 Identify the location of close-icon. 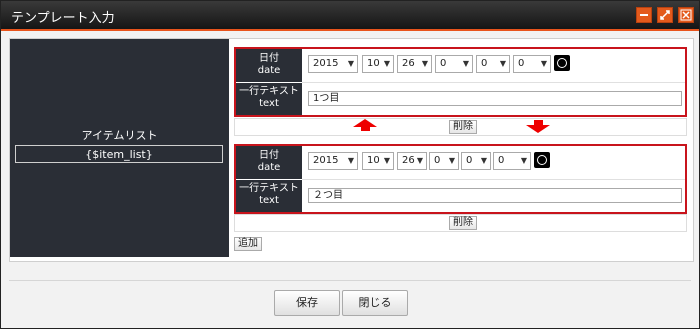
(686, 15).